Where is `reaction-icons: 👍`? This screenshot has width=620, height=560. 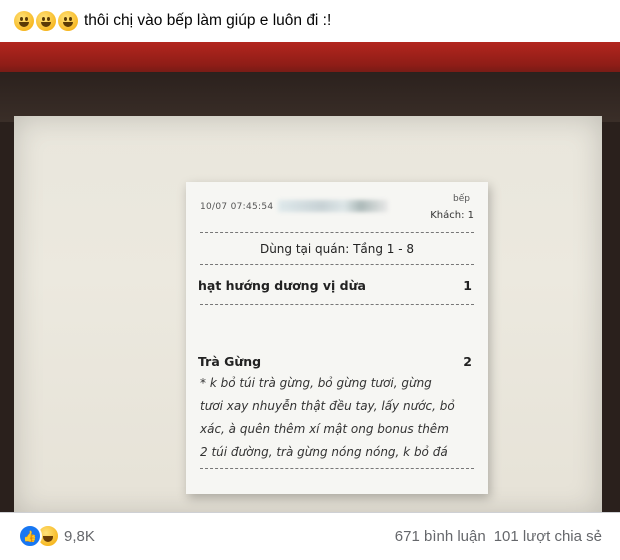
reaction-icons: 👍 is located at coordinates (39, 536).